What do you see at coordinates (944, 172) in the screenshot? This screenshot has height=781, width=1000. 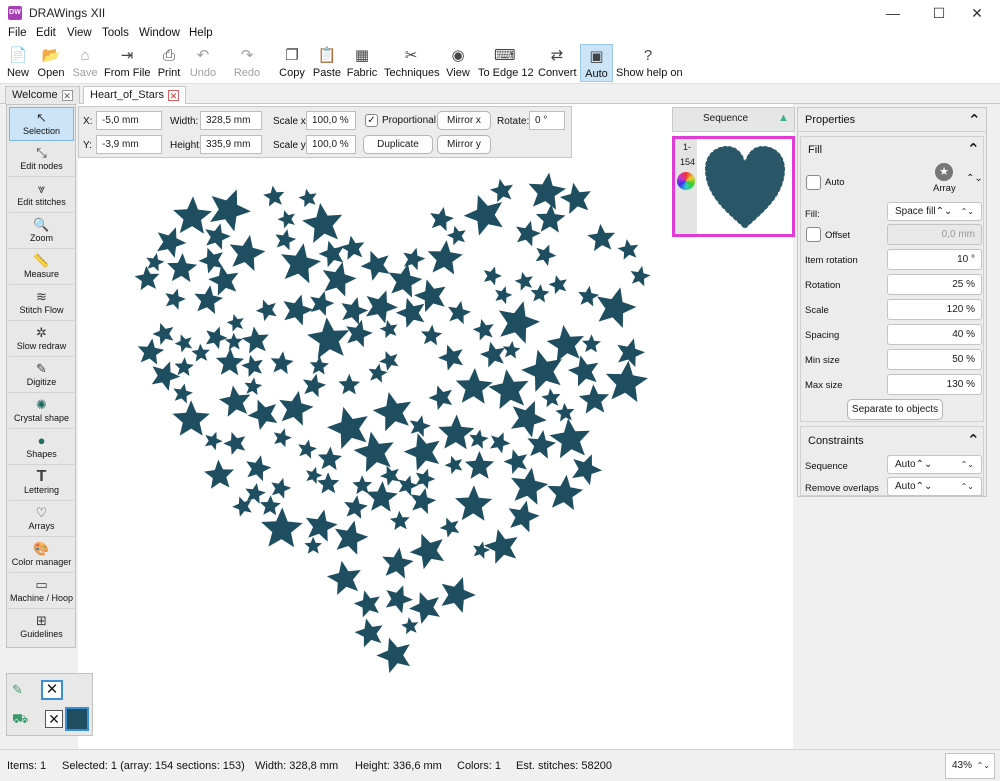 I see `array-icon: ★` at bounding box center [944, 172].